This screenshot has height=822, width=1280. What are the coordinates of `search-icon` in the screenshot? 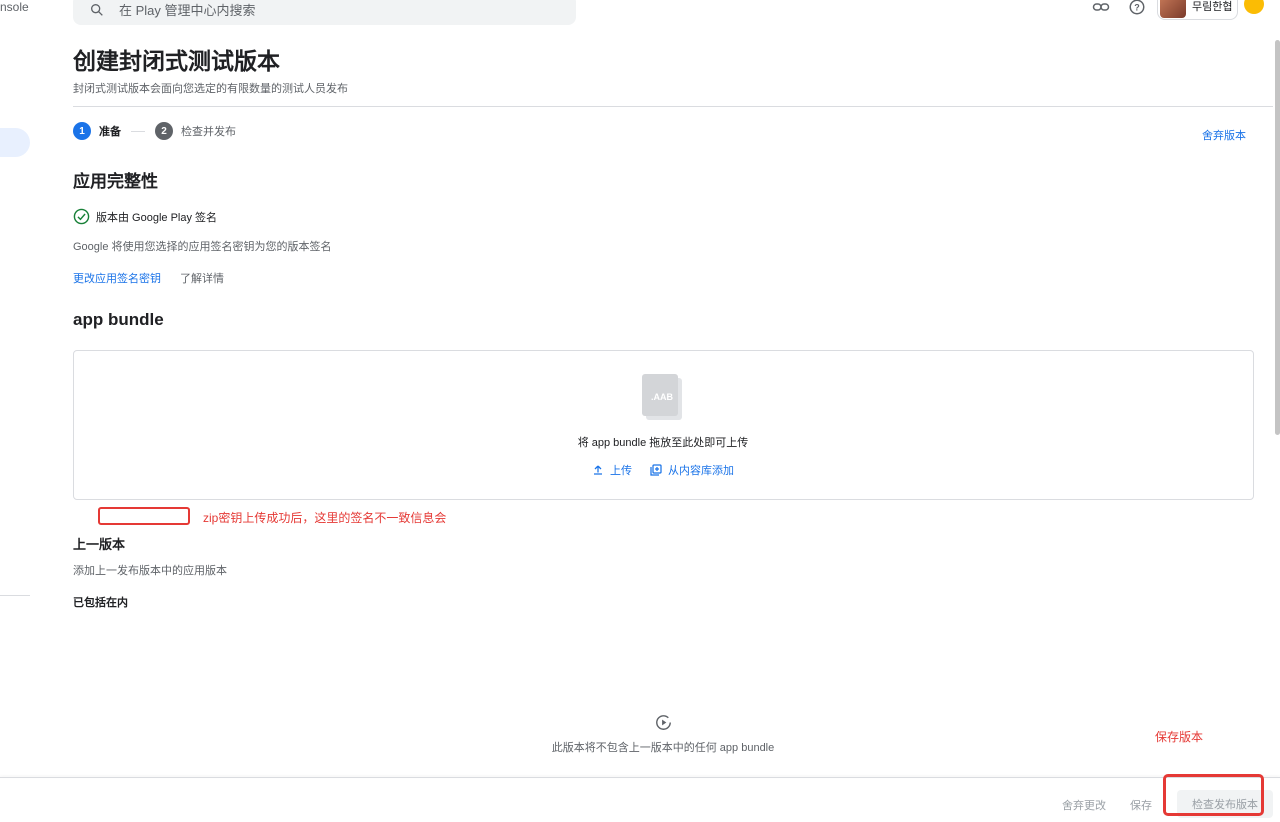 It's located at (97, 9).